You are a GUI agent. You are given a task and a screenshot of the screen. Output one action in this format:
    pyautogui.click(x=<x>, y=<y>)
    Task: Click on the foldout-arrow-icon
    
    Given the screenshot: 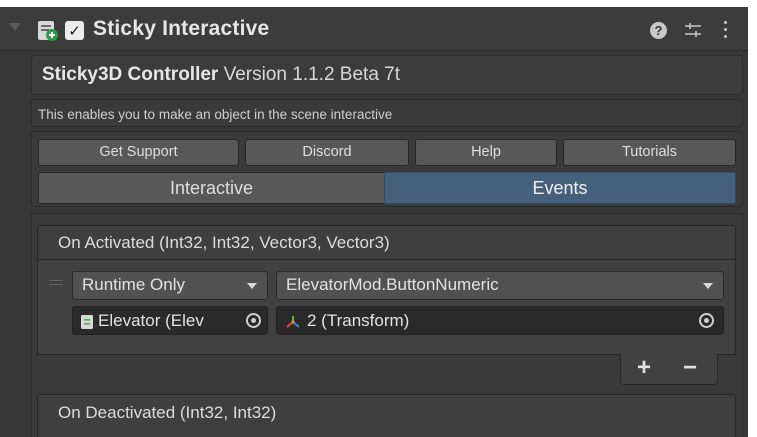 What is the action you would take?
    pyautogui.click(x=15, y=27)
    